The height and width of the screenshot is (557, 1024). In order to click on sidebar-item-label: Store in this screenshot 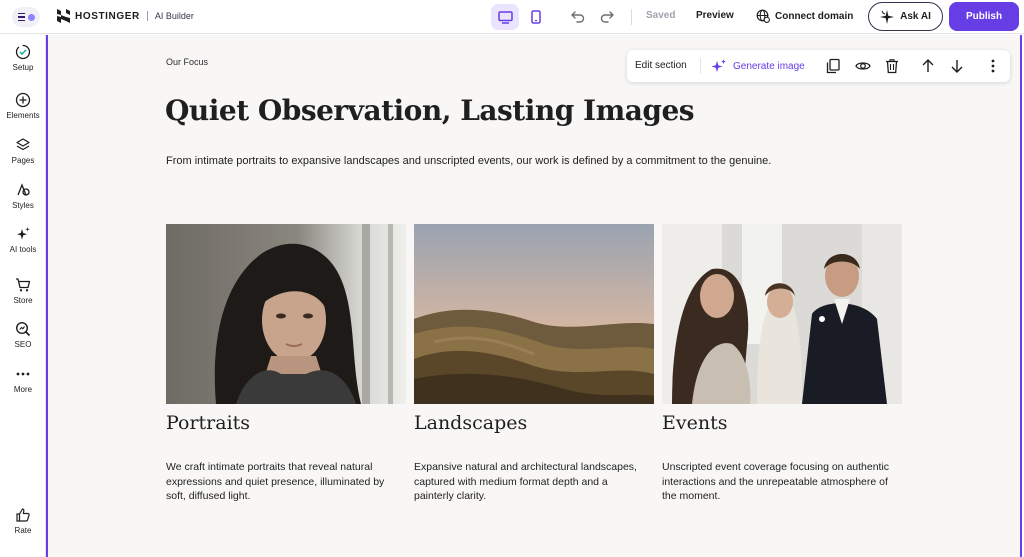, I will do `click(23, 300)`.